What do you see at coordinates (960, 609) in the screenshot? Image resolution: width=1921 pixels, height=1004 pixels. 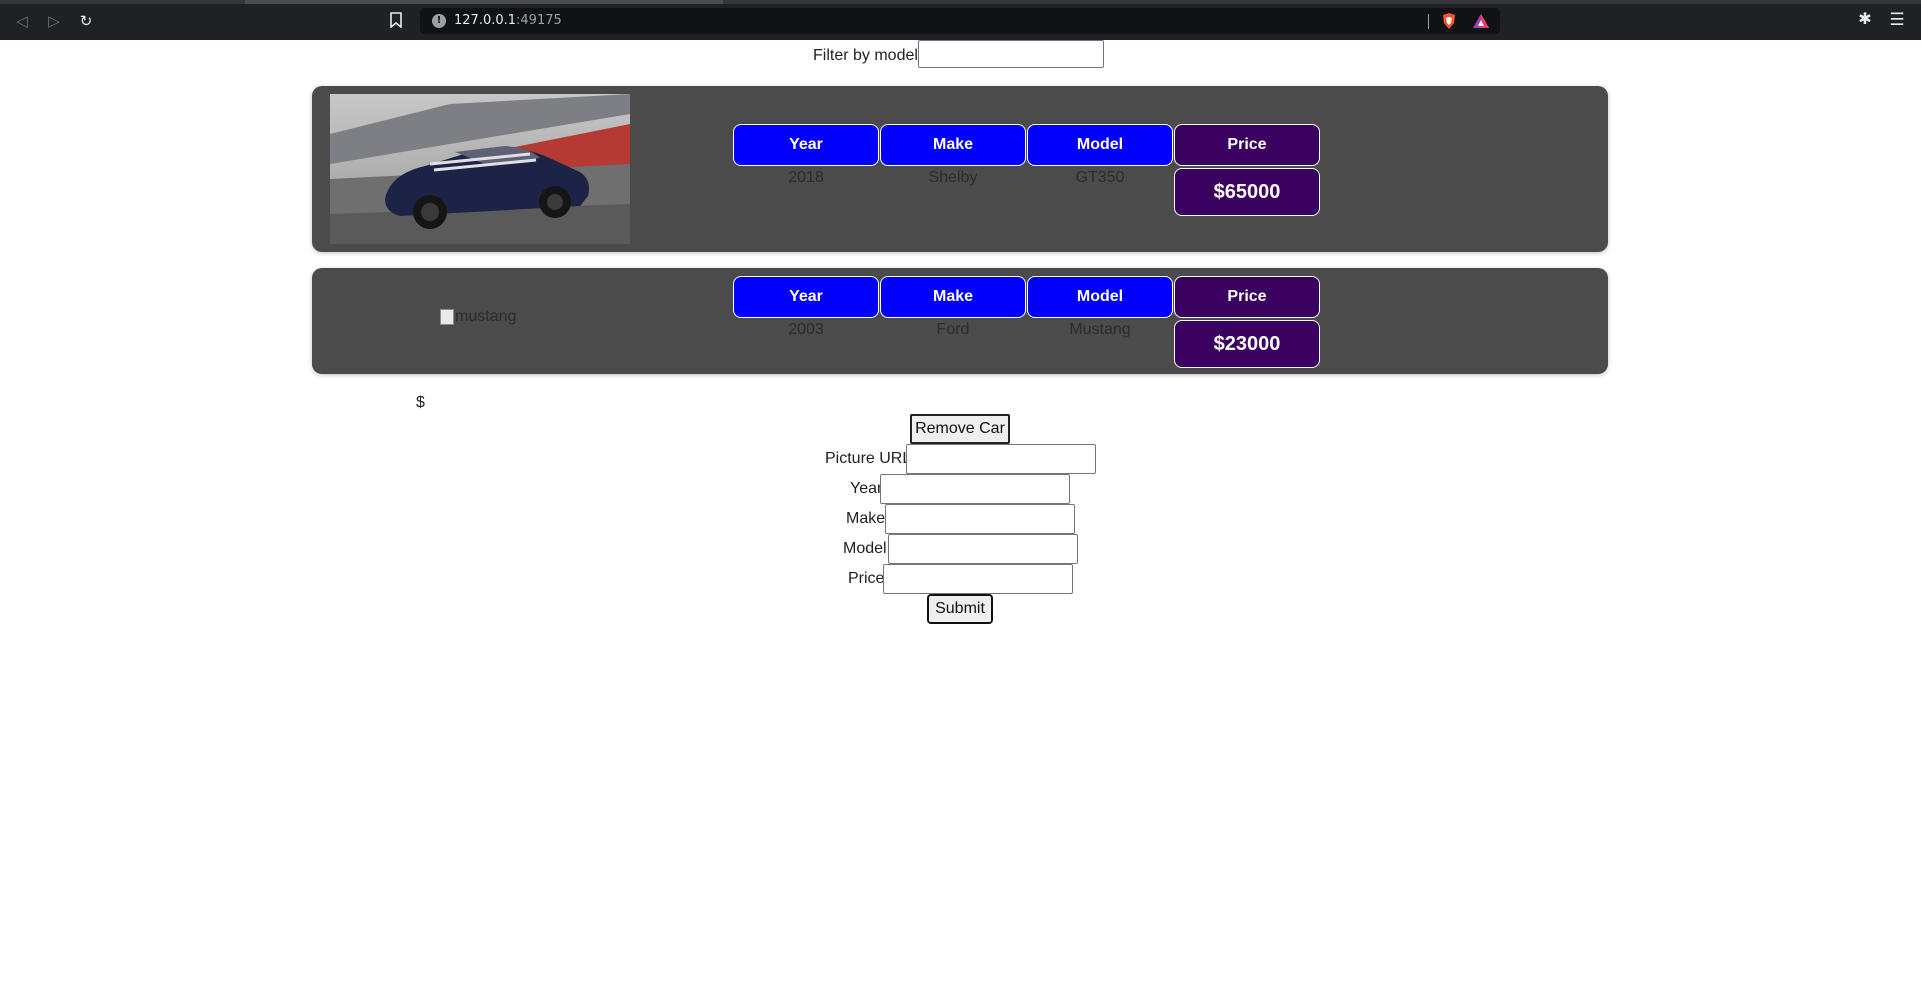 I see `submit-button: Submit` at bounding box center [960, 609].